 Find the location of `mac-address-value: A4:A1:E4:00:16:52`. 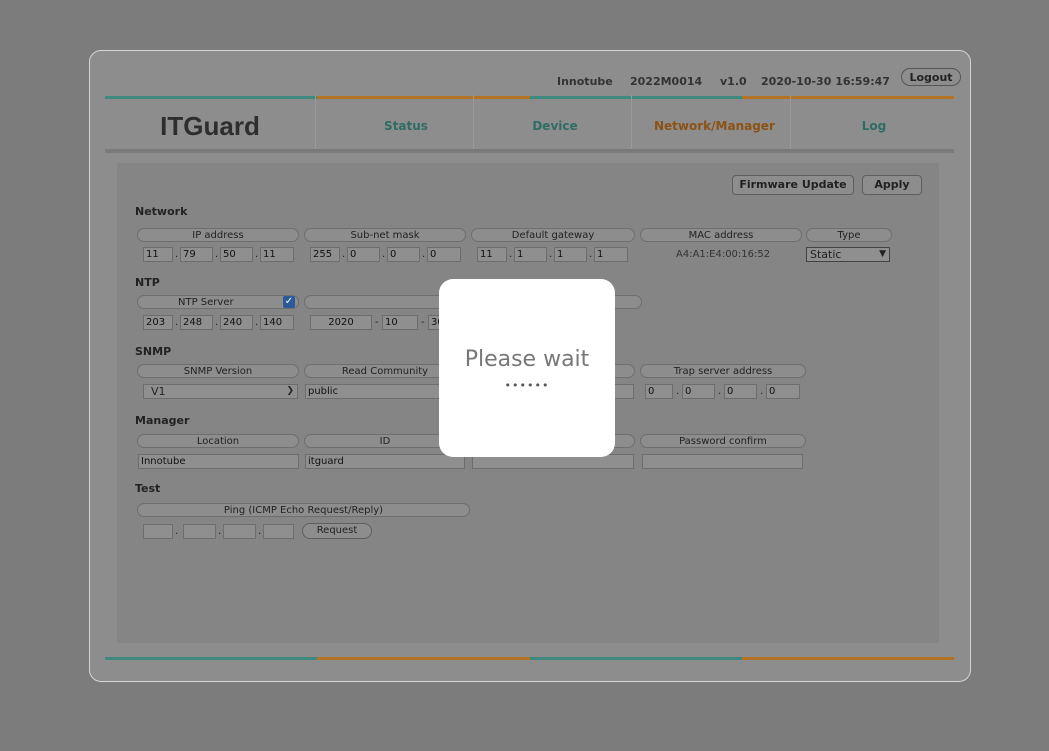

mac-address-value: A4:A1:E4:00:16:52 is located at coordinates (723, 254).